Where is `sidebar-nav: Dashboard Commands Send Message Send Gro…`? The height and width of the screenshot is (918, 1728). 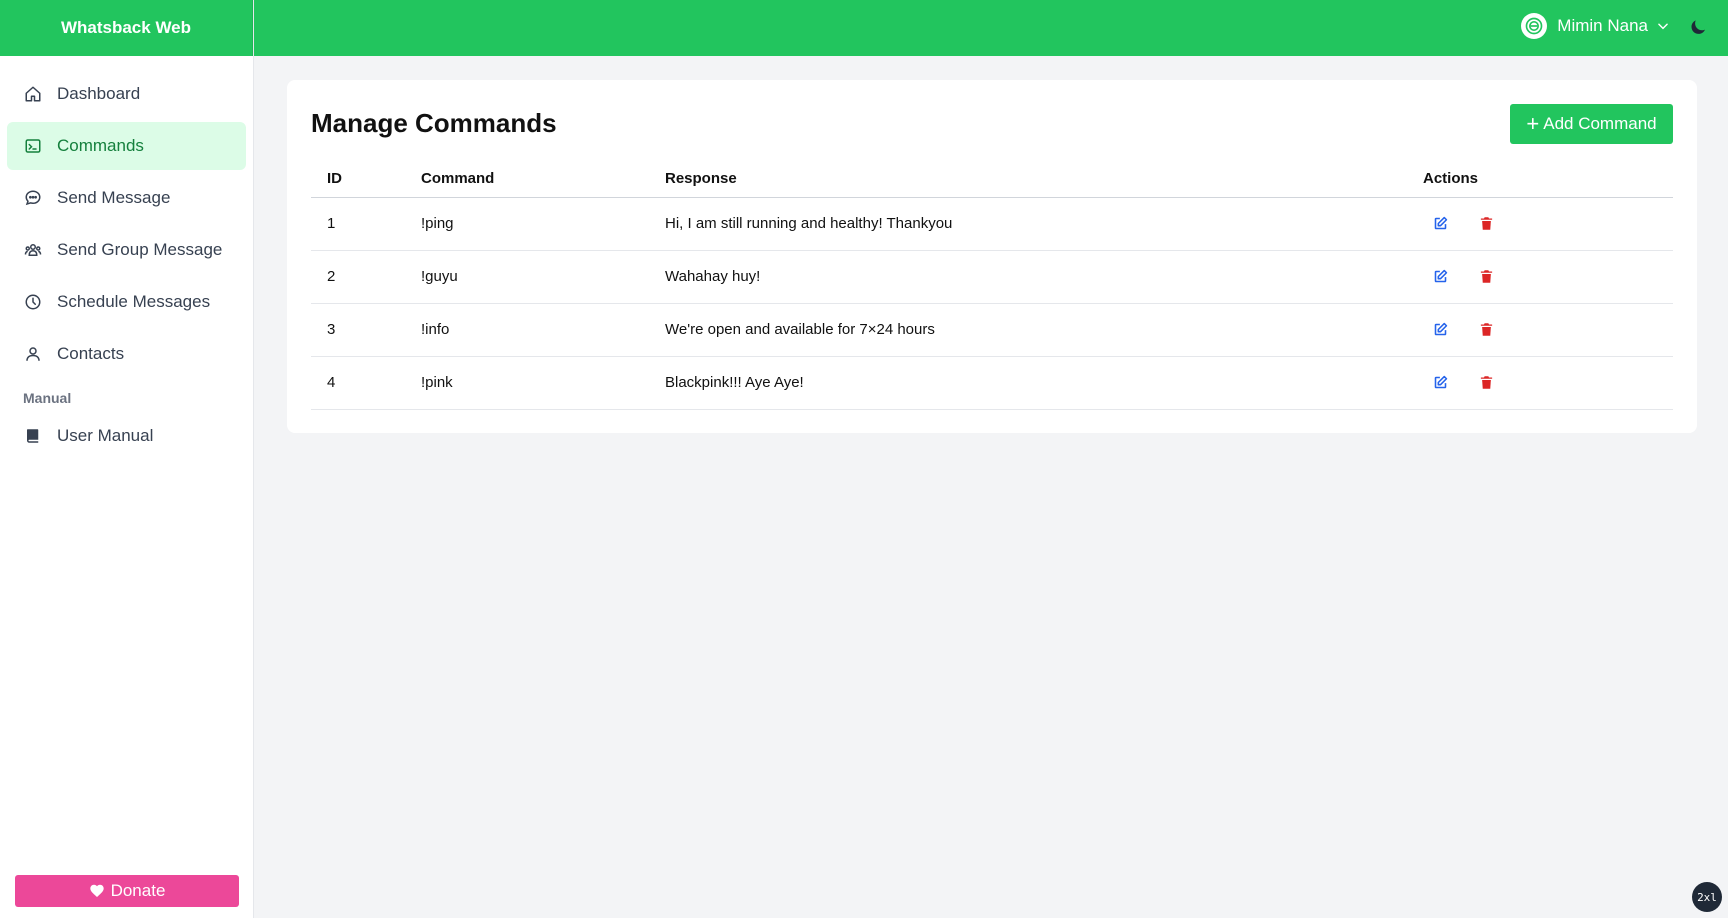
sidebar-nav: Dashboard Commands Send Message Send Gro… is located at coordinates (126, 258).